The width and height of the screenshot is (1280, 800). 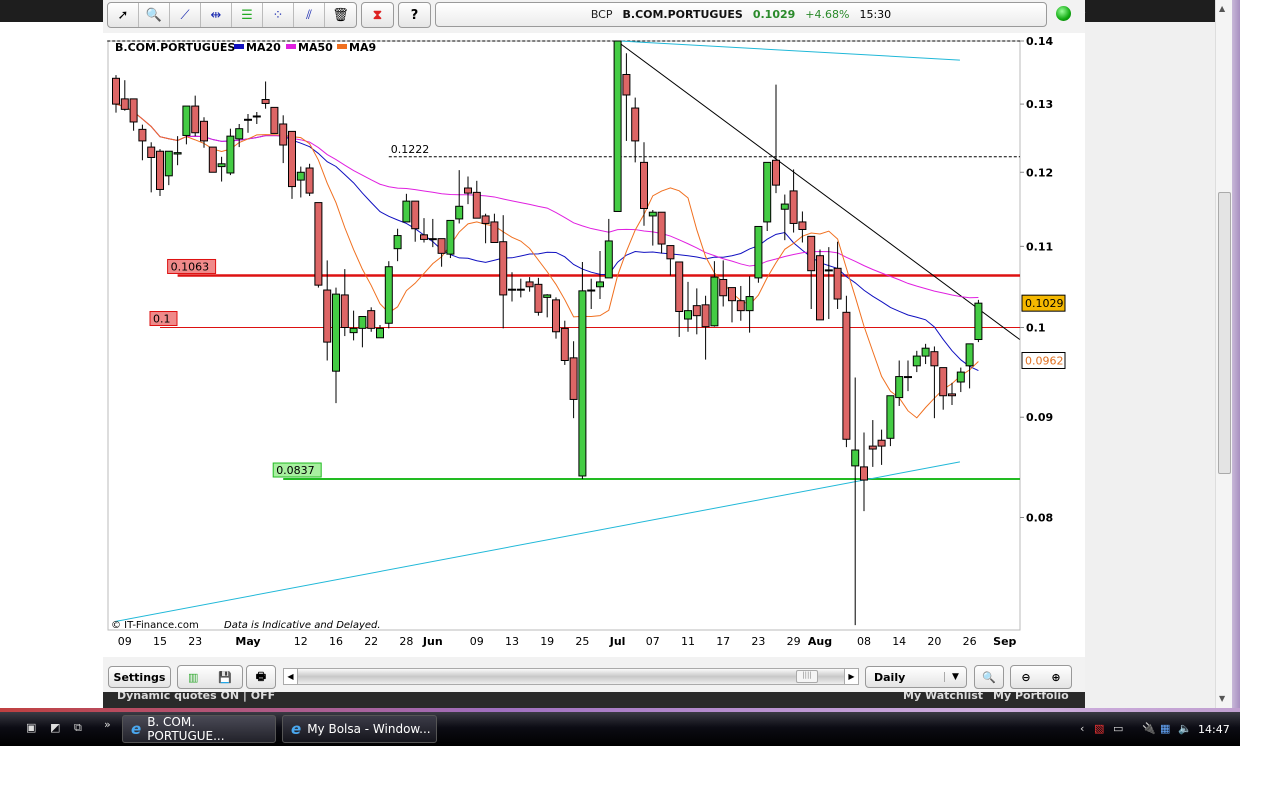 I want to click on display-icon: ▭, so click(x=1118, y=728).